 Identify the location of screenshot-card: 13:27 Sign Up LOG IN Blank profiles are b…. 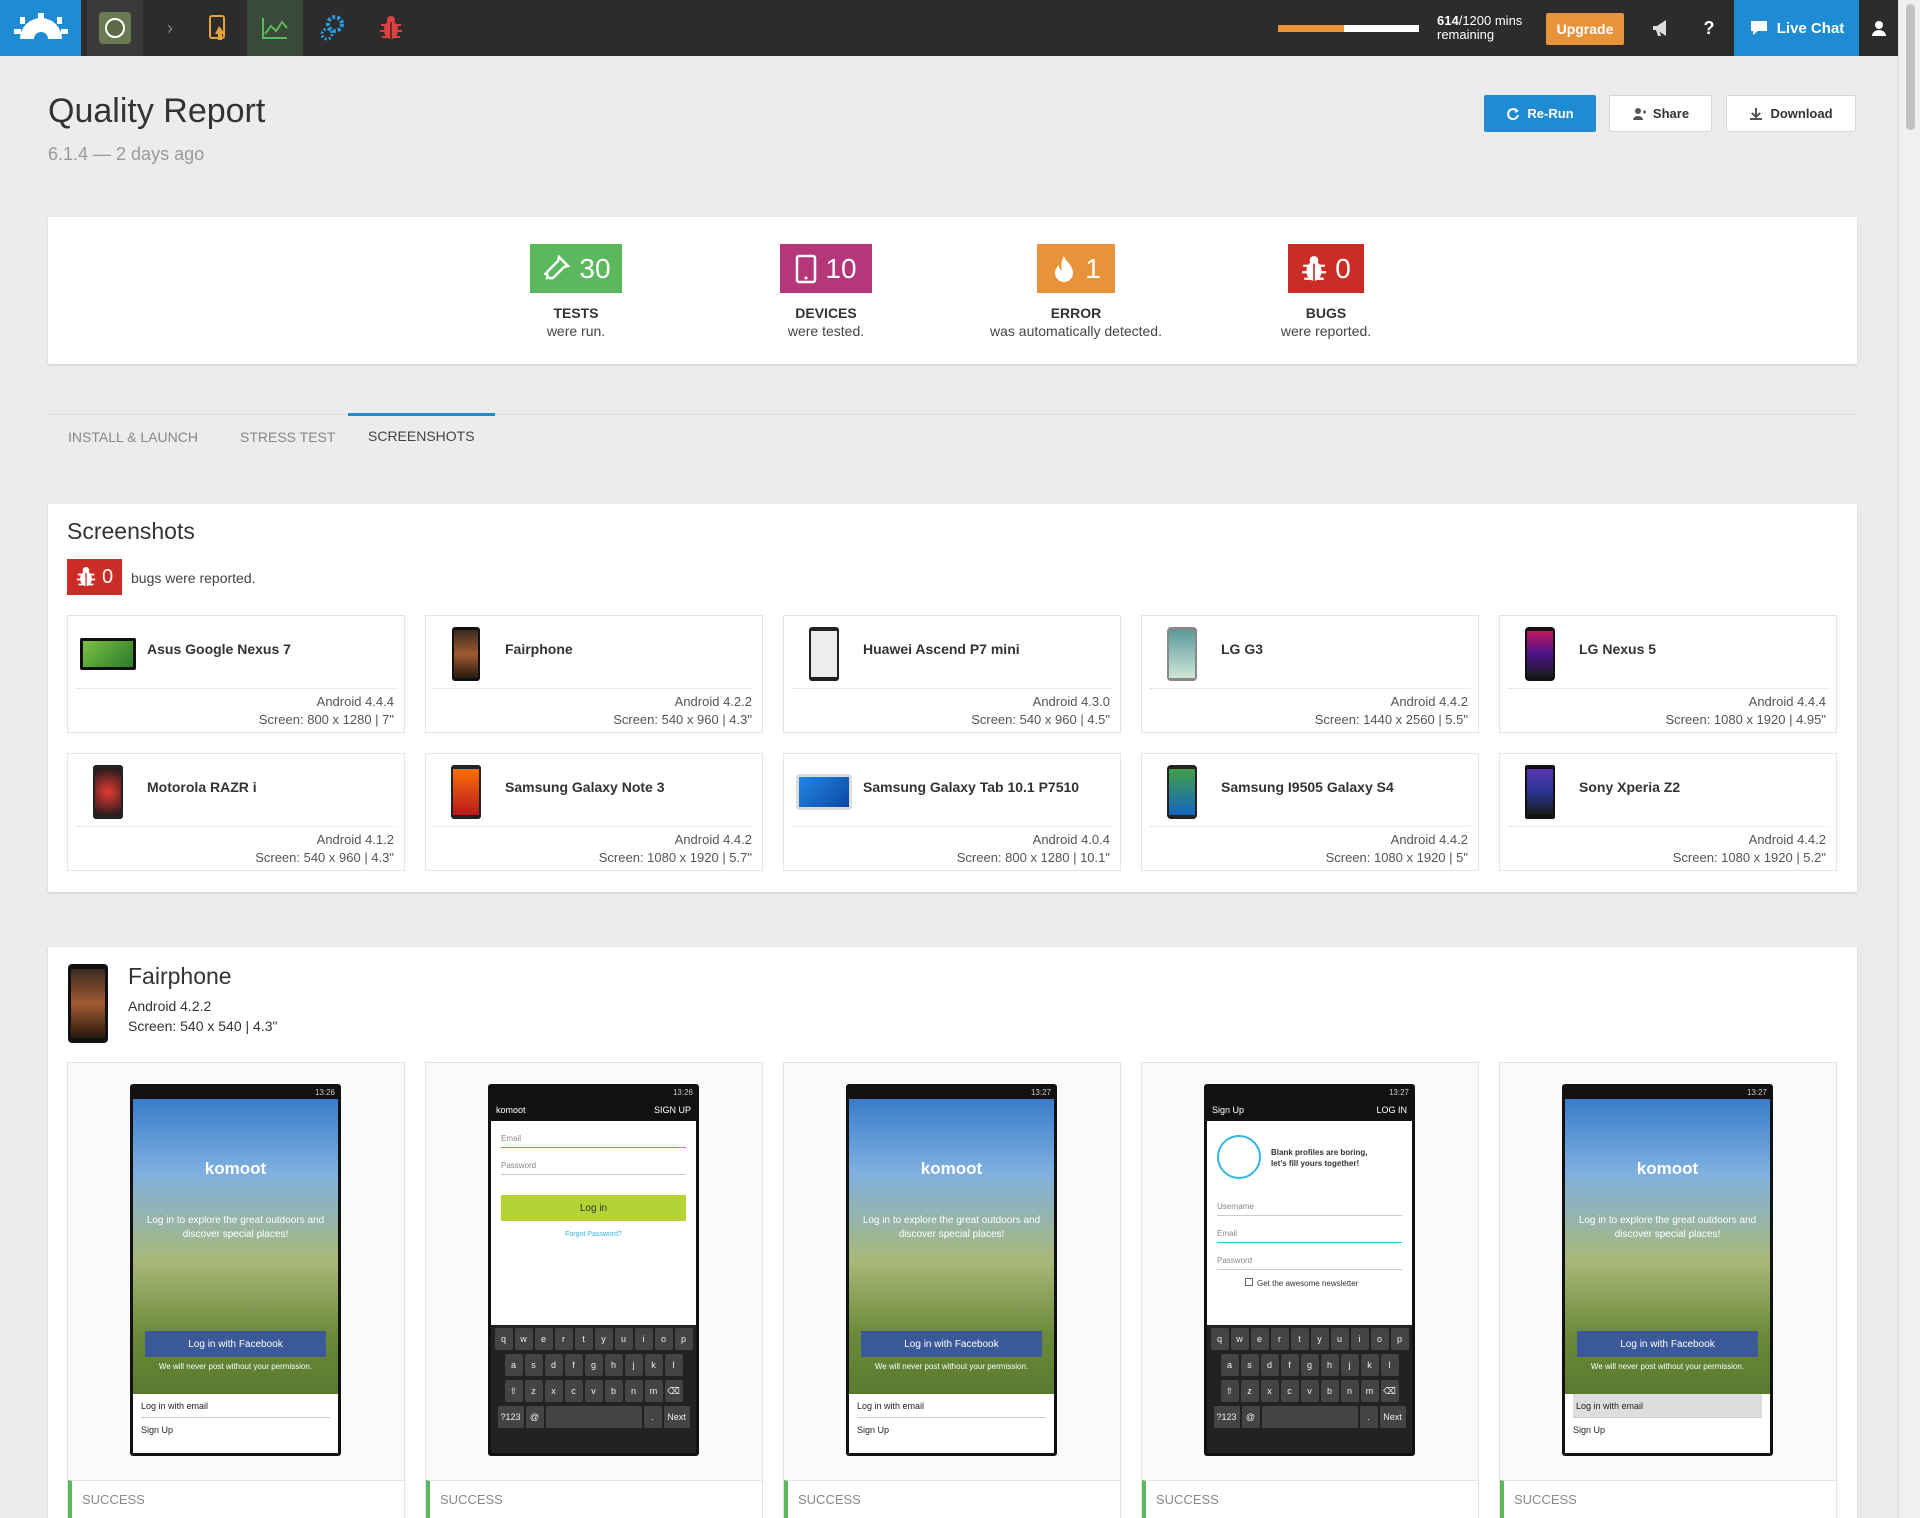
(1310, 1290).